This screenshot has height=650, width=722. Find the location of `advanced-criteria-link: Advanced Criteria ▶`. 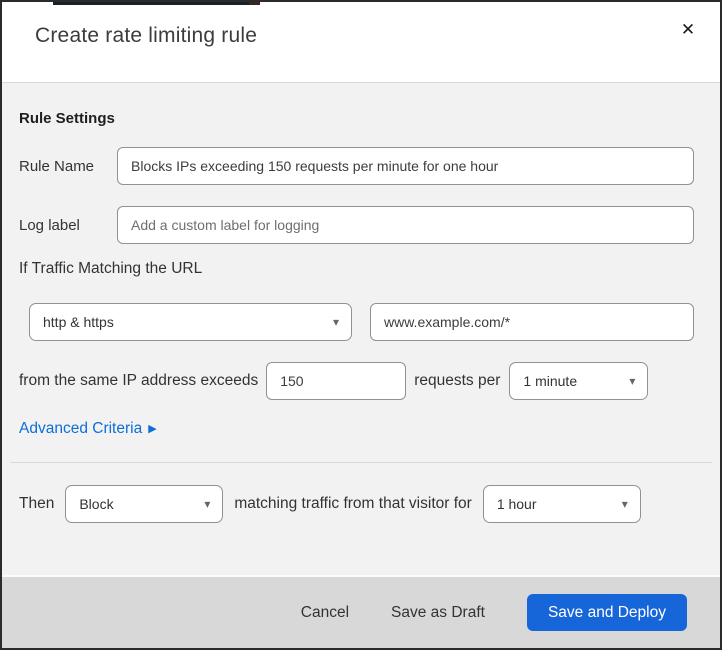

advanced-criteria-link: Advanced Criteria ▶ is located at coordinates (88, 429).